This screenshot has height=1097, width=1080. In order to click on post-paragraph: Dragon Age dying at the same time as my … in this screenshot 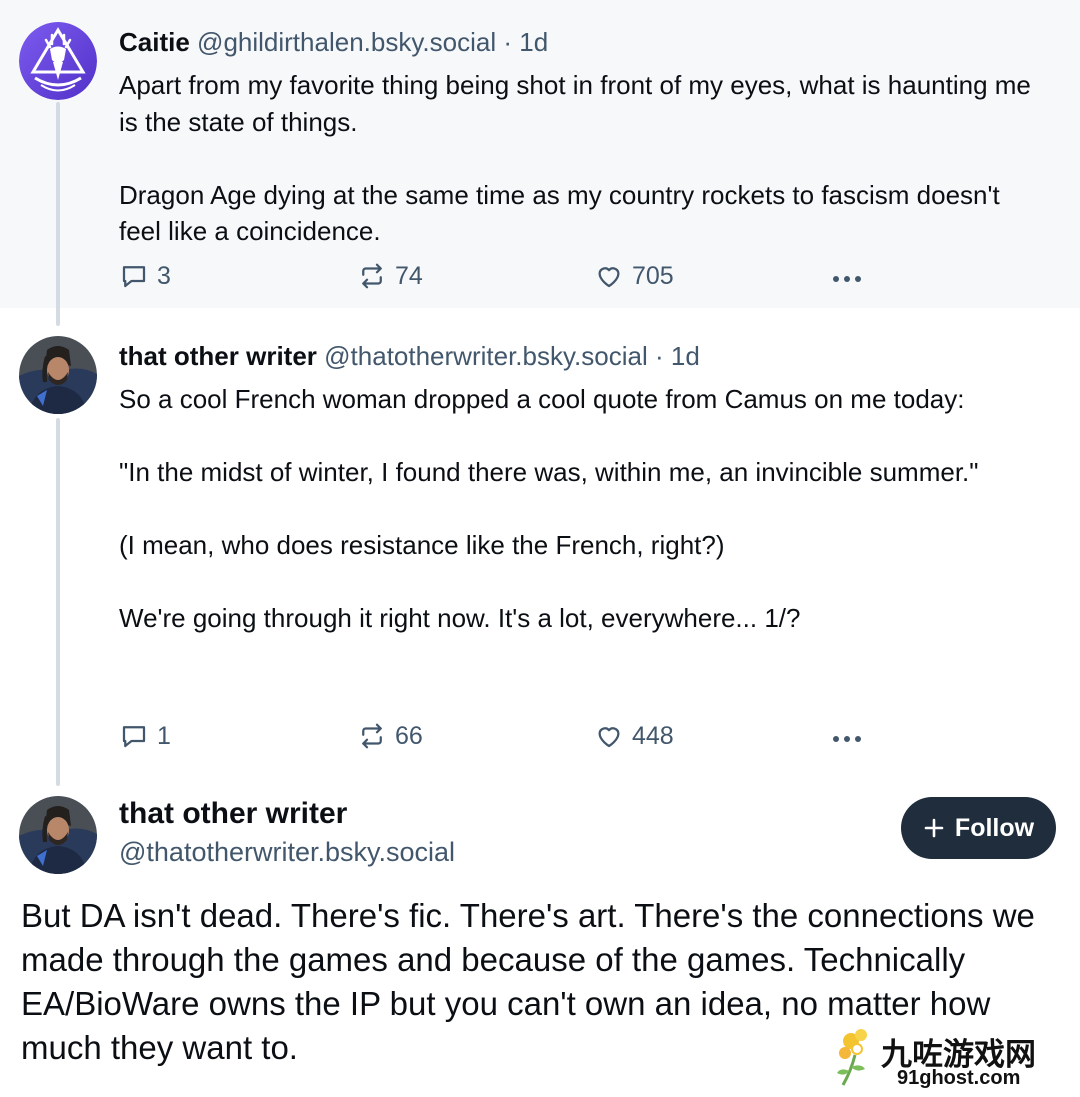, I will do `click(559, 213)`.